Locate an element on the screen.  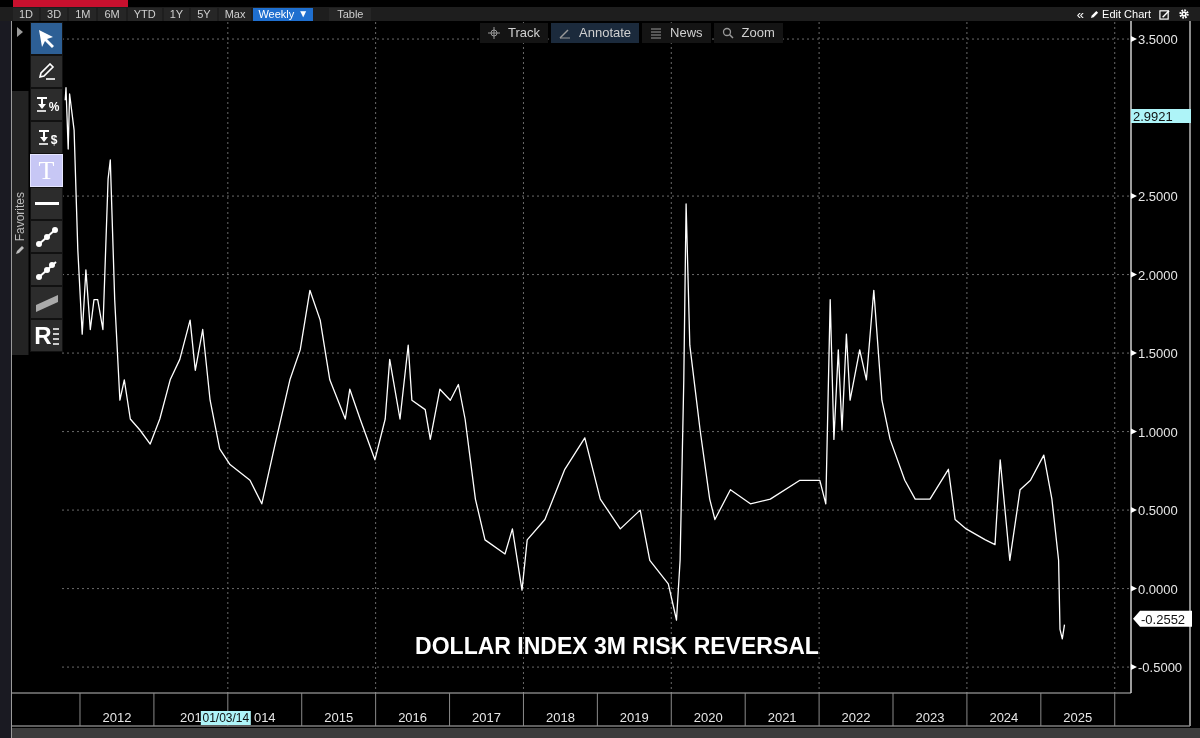
tool-glyph: R is located at coordinates (43, 335).